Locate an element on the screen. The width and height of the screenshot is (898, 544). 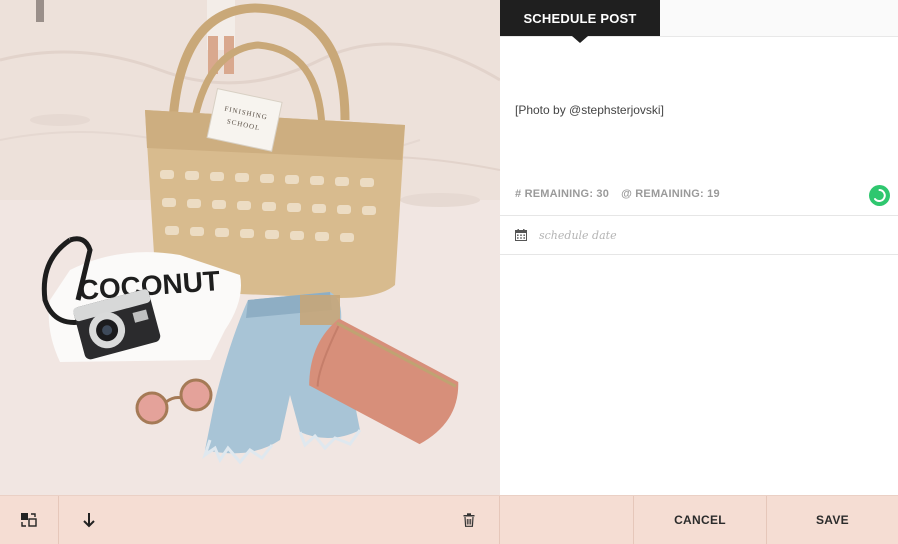
delete-button is located at coordinates (469, 520).